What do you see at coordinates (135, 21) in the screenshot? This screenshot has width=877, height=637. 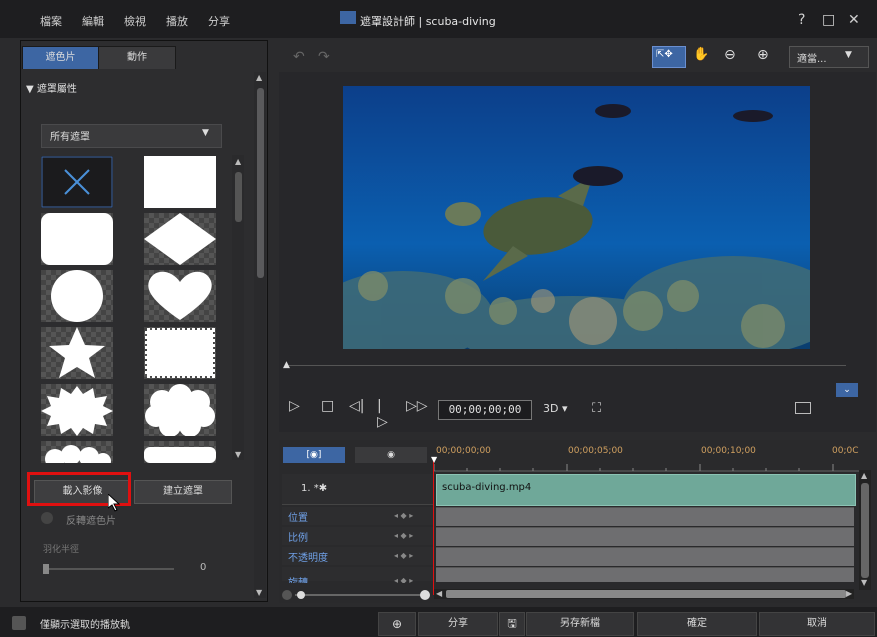 I see `menu-view: 檢視` at bounding box center [135, 21].